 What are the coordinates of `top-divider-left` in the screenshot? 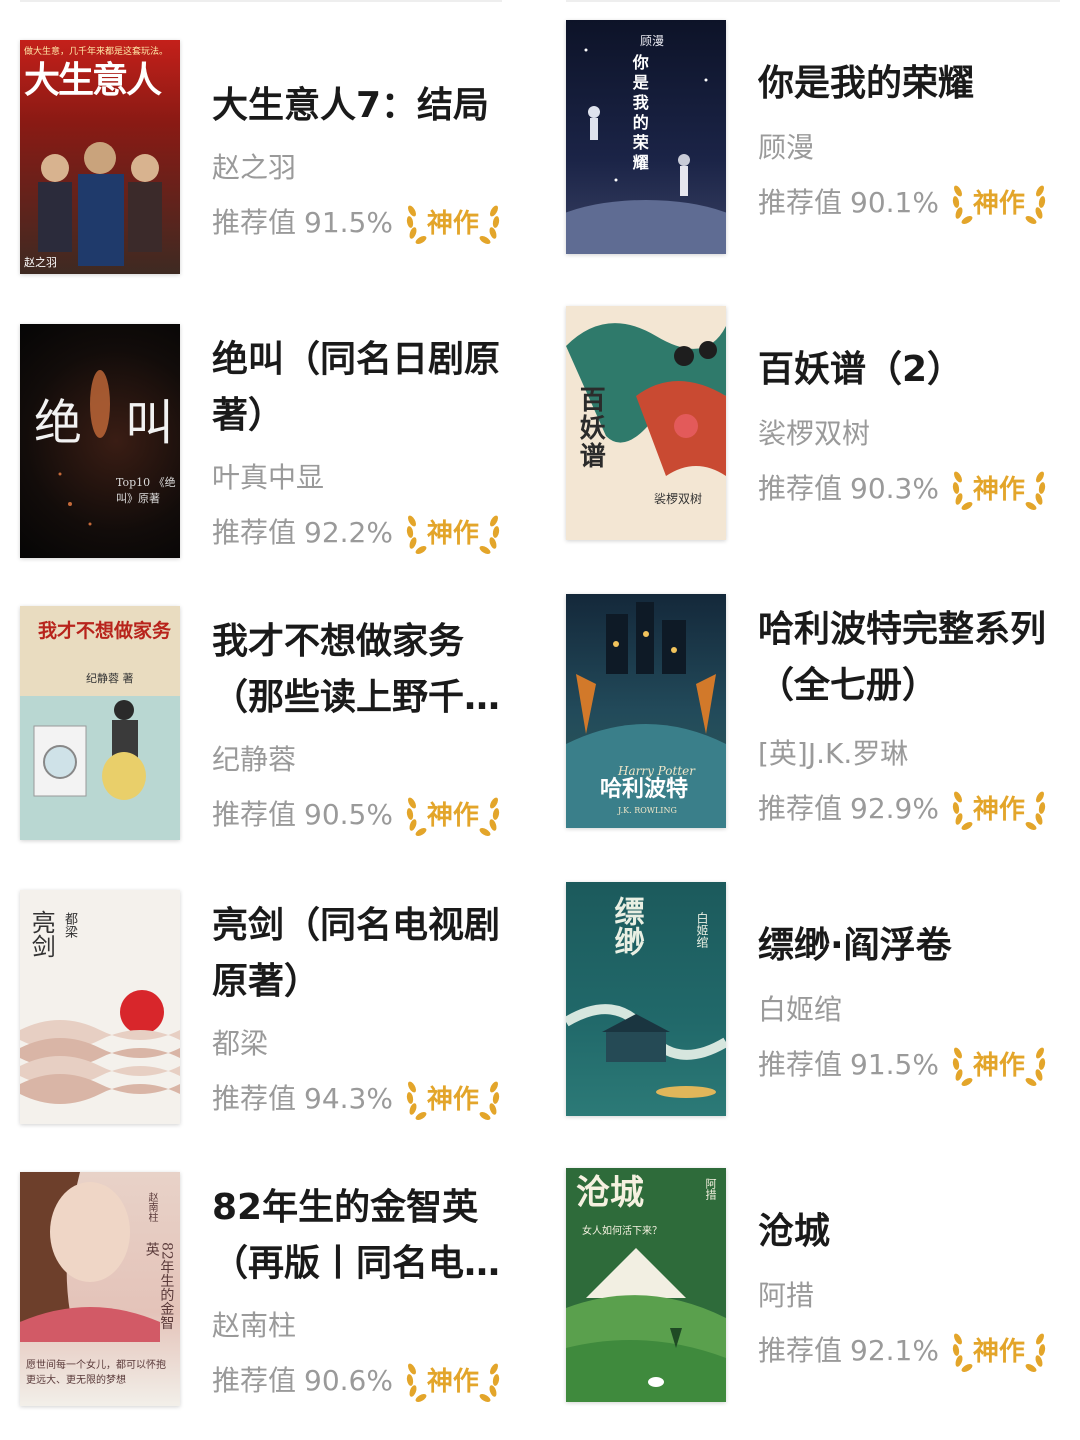 It's located at (261, 1).